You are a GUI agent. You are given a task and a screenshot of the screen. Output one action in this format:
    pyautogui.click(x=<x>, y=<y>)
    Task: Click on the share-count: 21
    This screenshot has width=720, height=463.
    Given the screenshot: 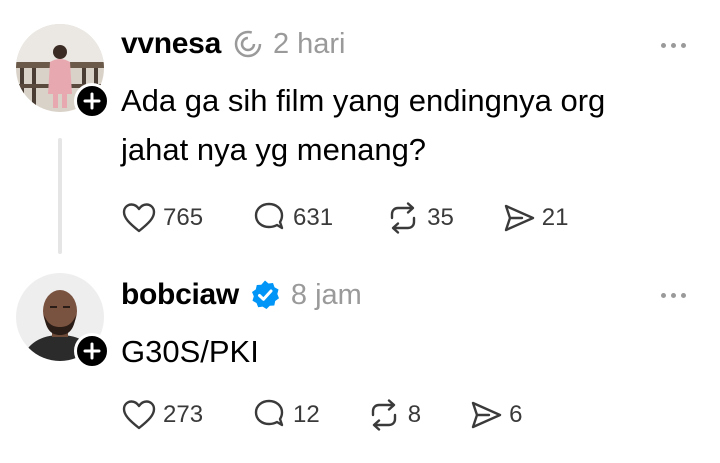 What is the action you would take?
    pyautogui.click(x=555, y=217)
    